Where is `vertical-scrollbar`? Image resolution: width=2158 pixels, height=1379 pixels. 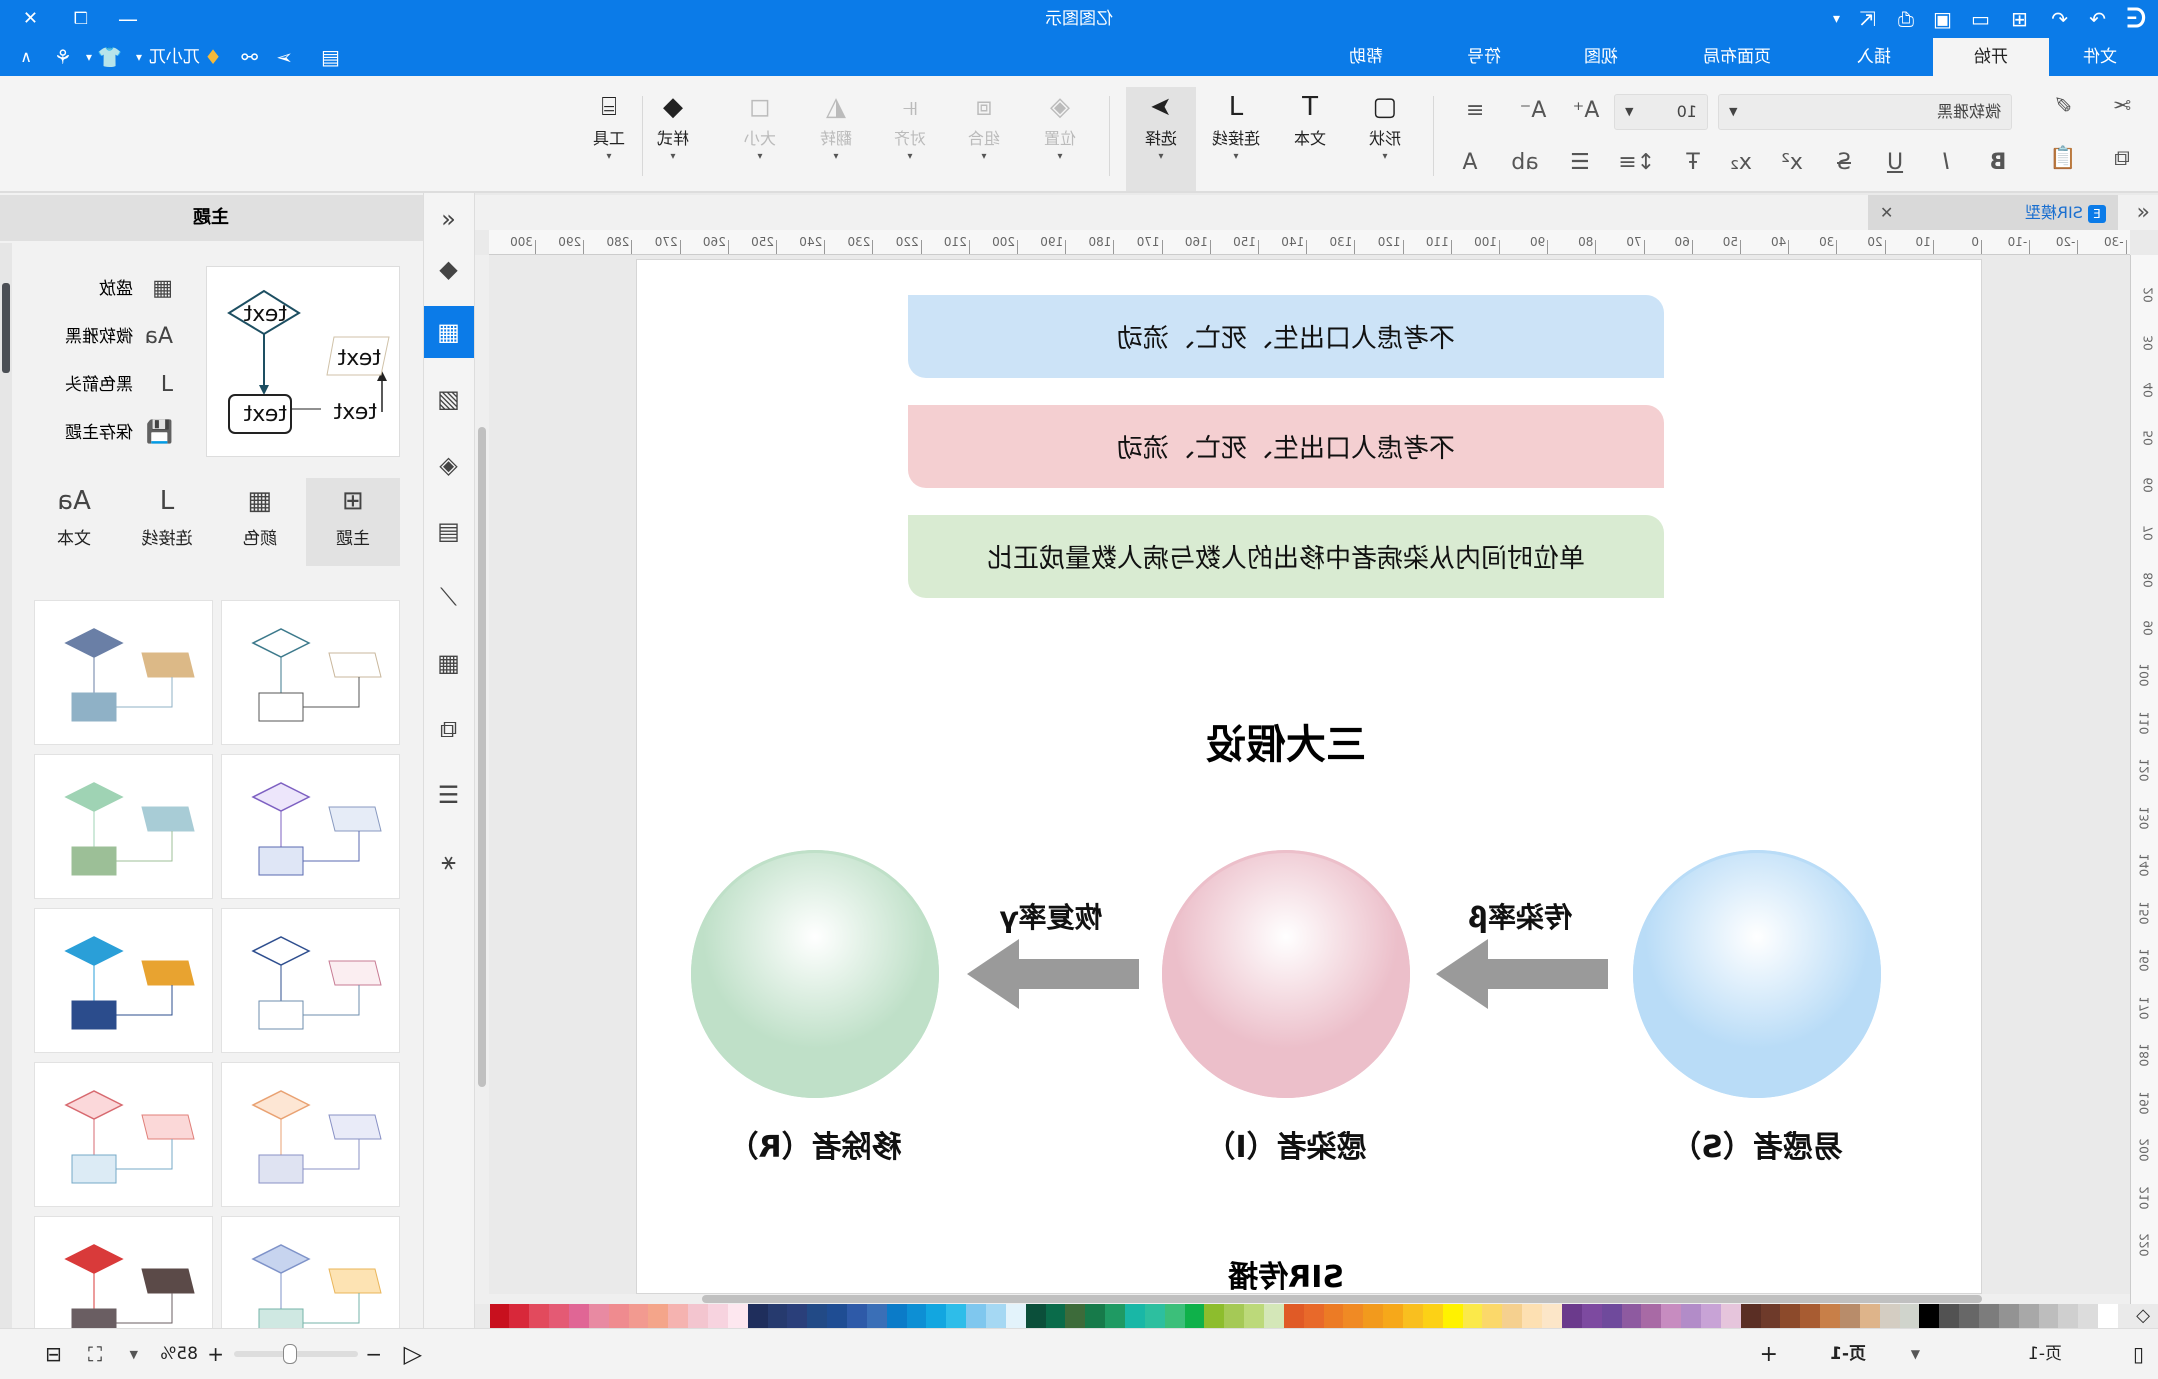
vertical-scrollbar is located at coordinates (482, 779).